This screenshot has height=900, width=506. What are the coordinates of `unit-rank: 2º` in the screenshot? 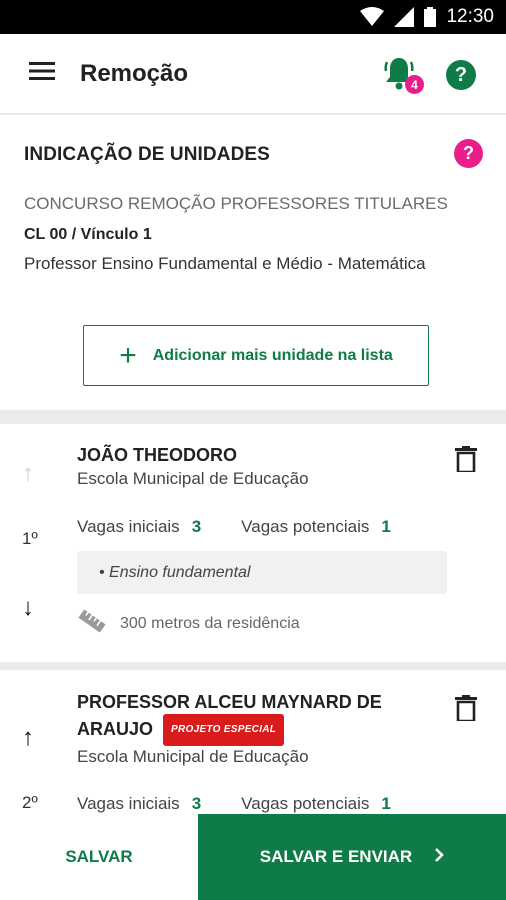 It's located at (30, 802).